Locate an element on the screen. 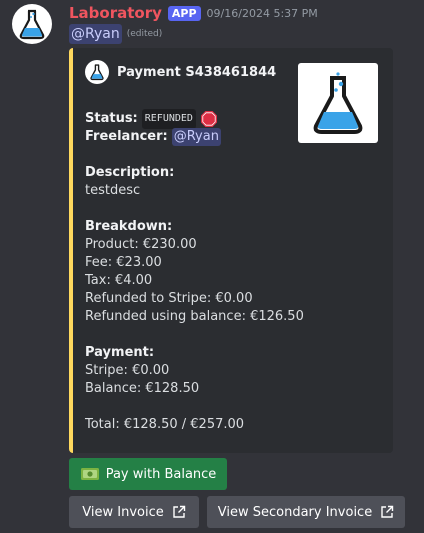  message-content: @Ryan (edited) is located at coordinates (115, 34).